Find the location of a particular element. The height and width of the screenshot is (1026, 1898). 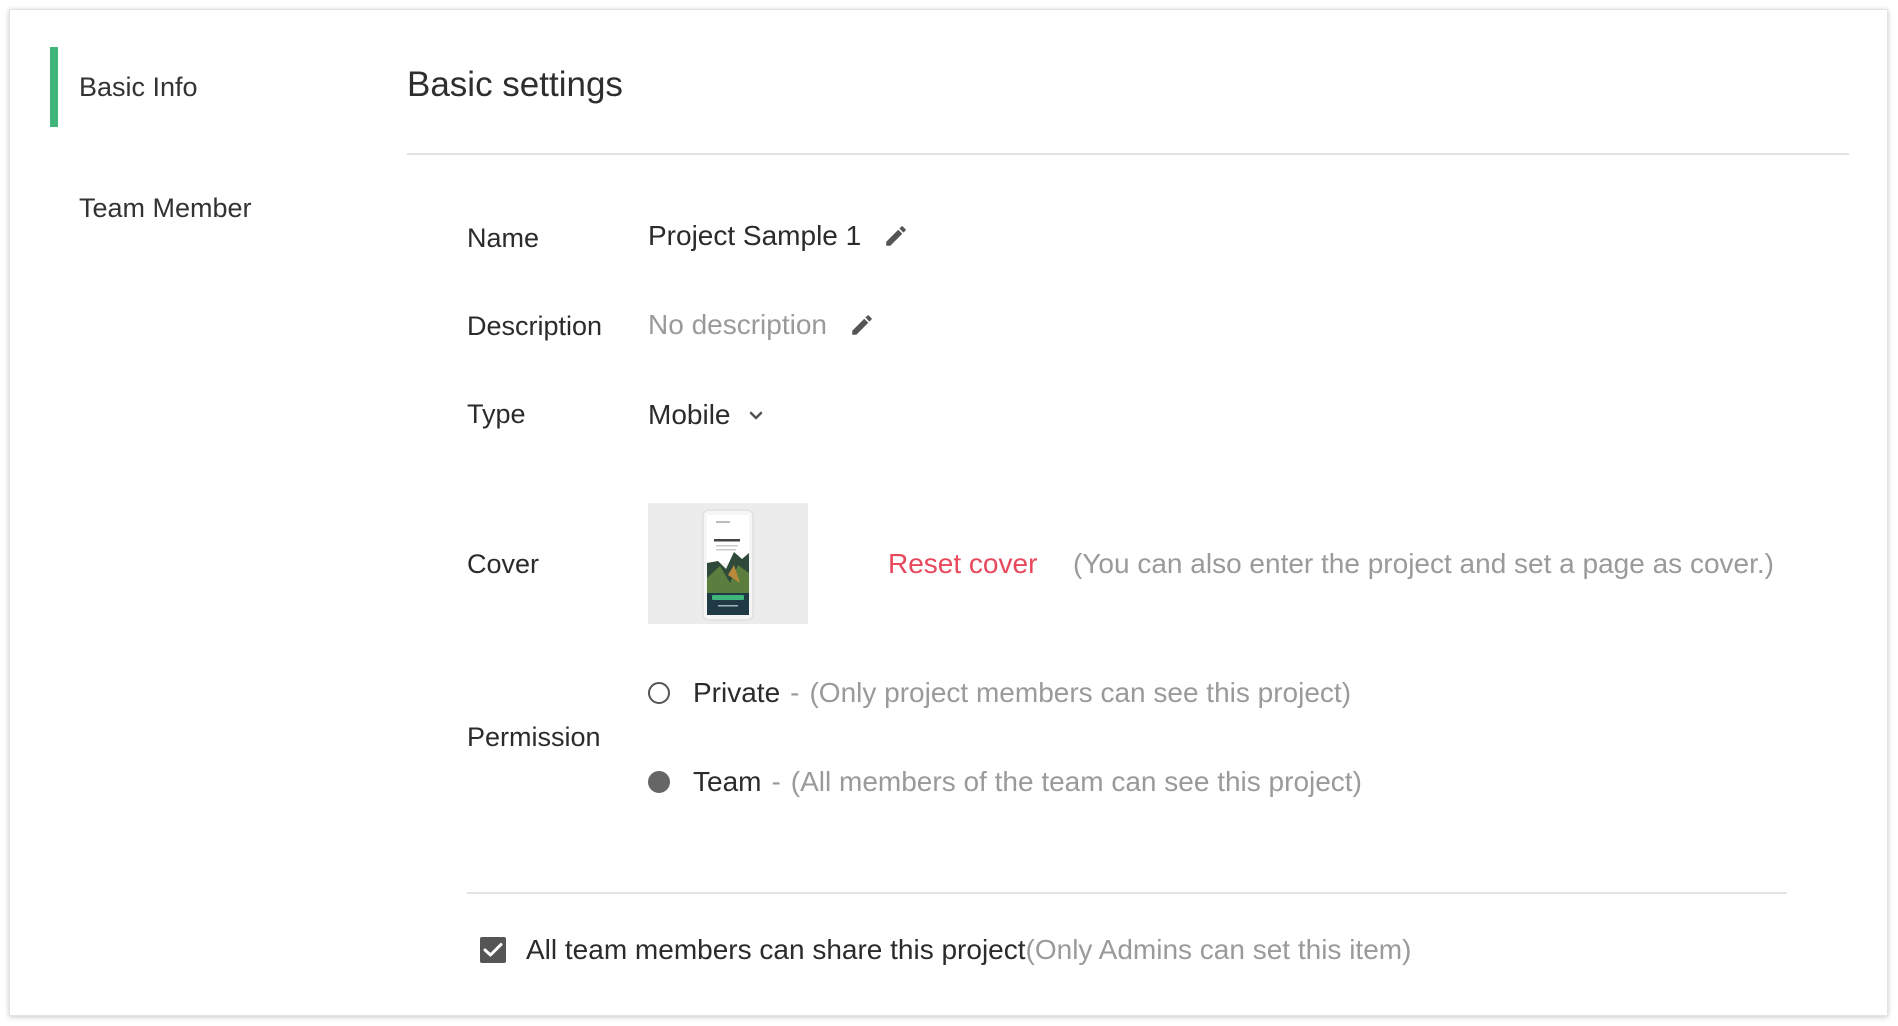

radio-button-selected is located at coordinates (659, 782).